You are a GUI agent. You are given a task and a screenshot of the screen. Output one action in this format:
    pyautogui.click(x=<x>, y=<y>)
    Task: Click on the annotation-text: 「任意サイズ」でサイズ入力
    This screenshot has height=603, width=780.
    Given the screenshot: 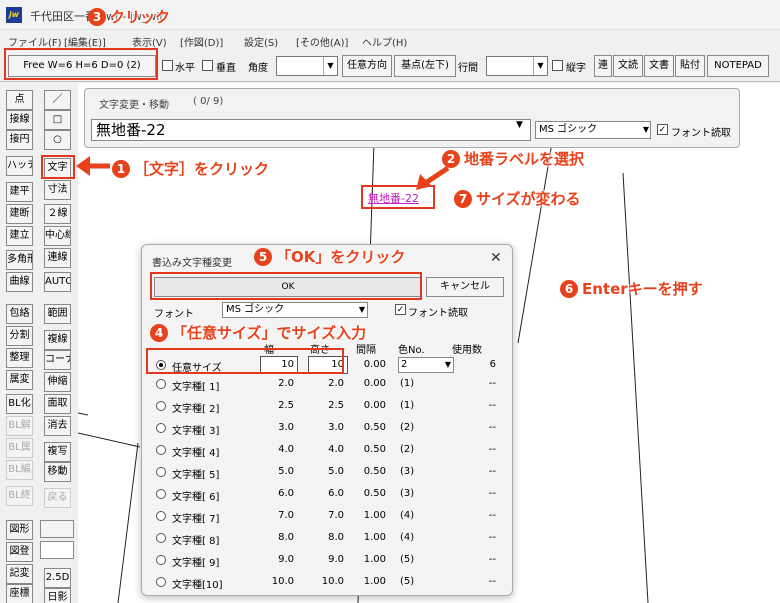 What is the action you would take?
    pyautogui.click(x=269, y=333)
    